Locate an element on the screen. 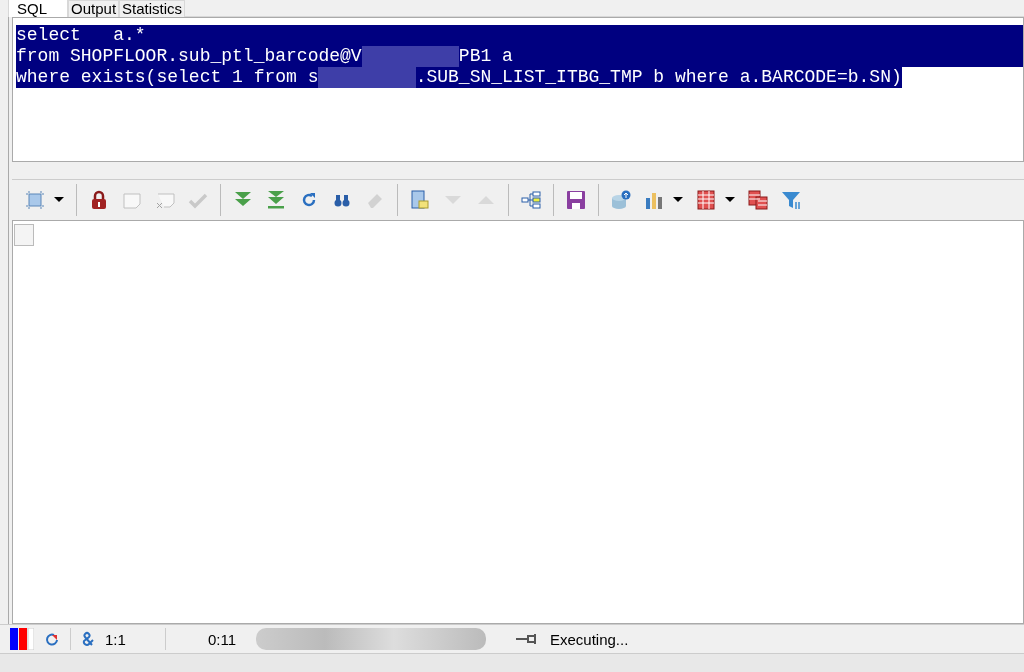  color-flags-icon is located at coordinates (22, 639).